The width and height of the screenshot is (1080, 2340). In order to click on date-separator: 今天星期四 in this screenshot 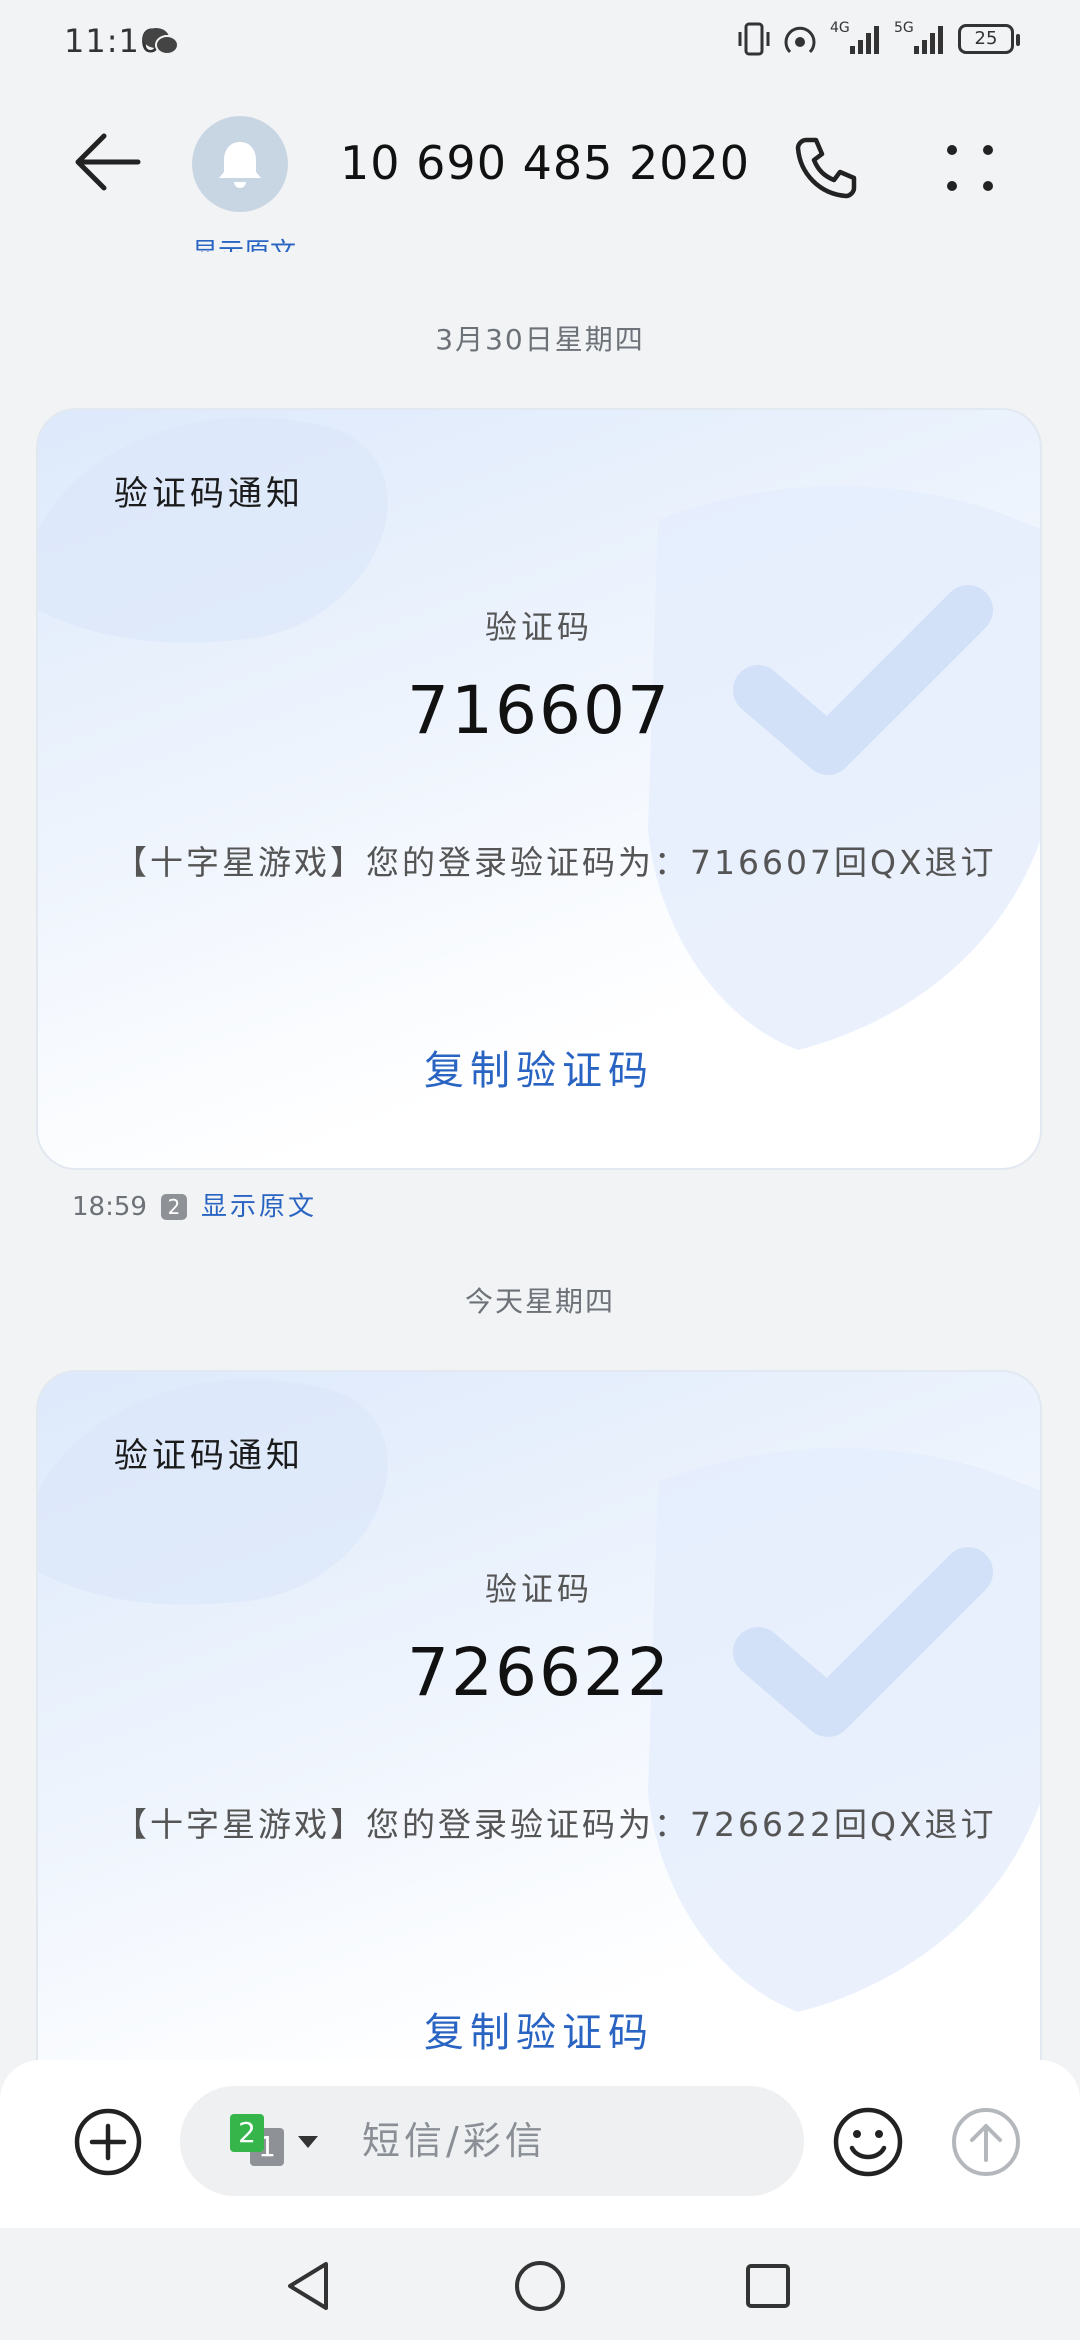, I will do `click(539, 1301)`.